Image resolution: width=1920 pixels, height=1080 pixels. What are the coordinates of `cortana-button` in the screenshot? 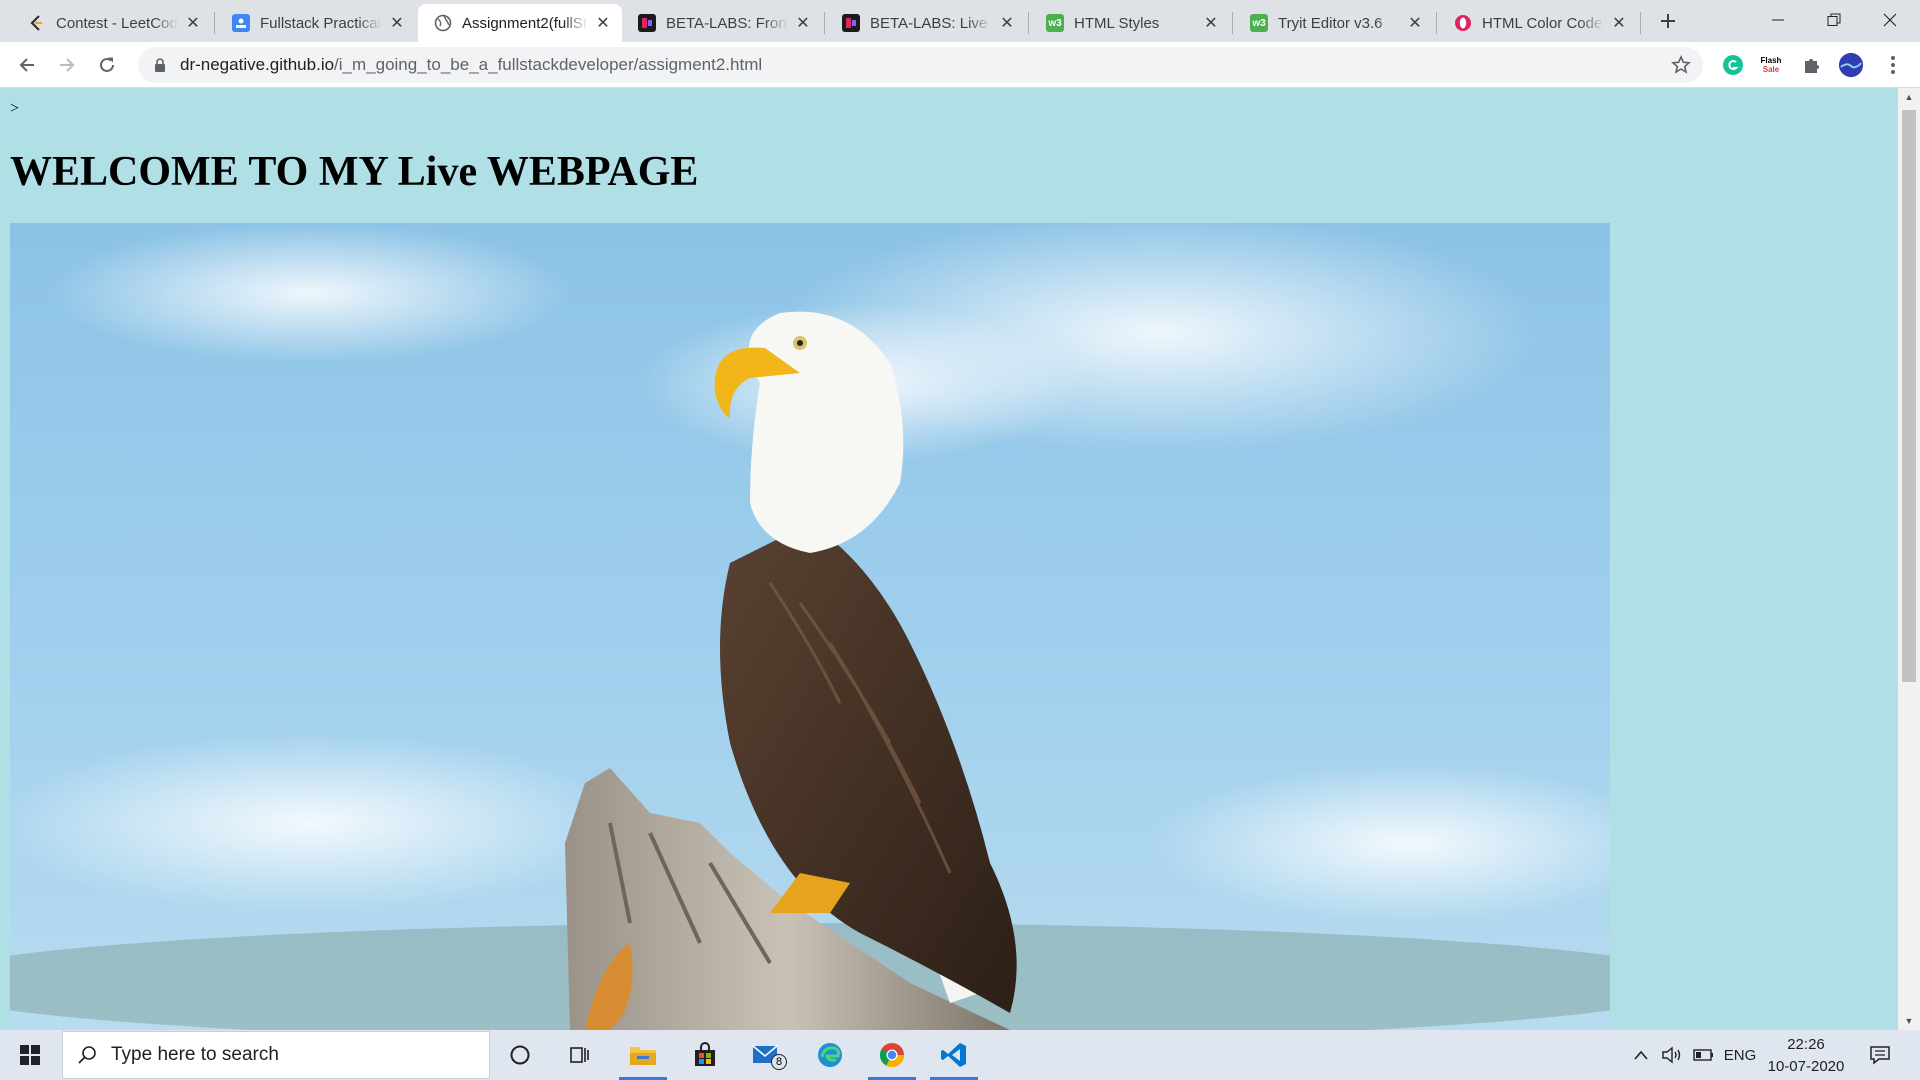 It's located at (520, 1055).